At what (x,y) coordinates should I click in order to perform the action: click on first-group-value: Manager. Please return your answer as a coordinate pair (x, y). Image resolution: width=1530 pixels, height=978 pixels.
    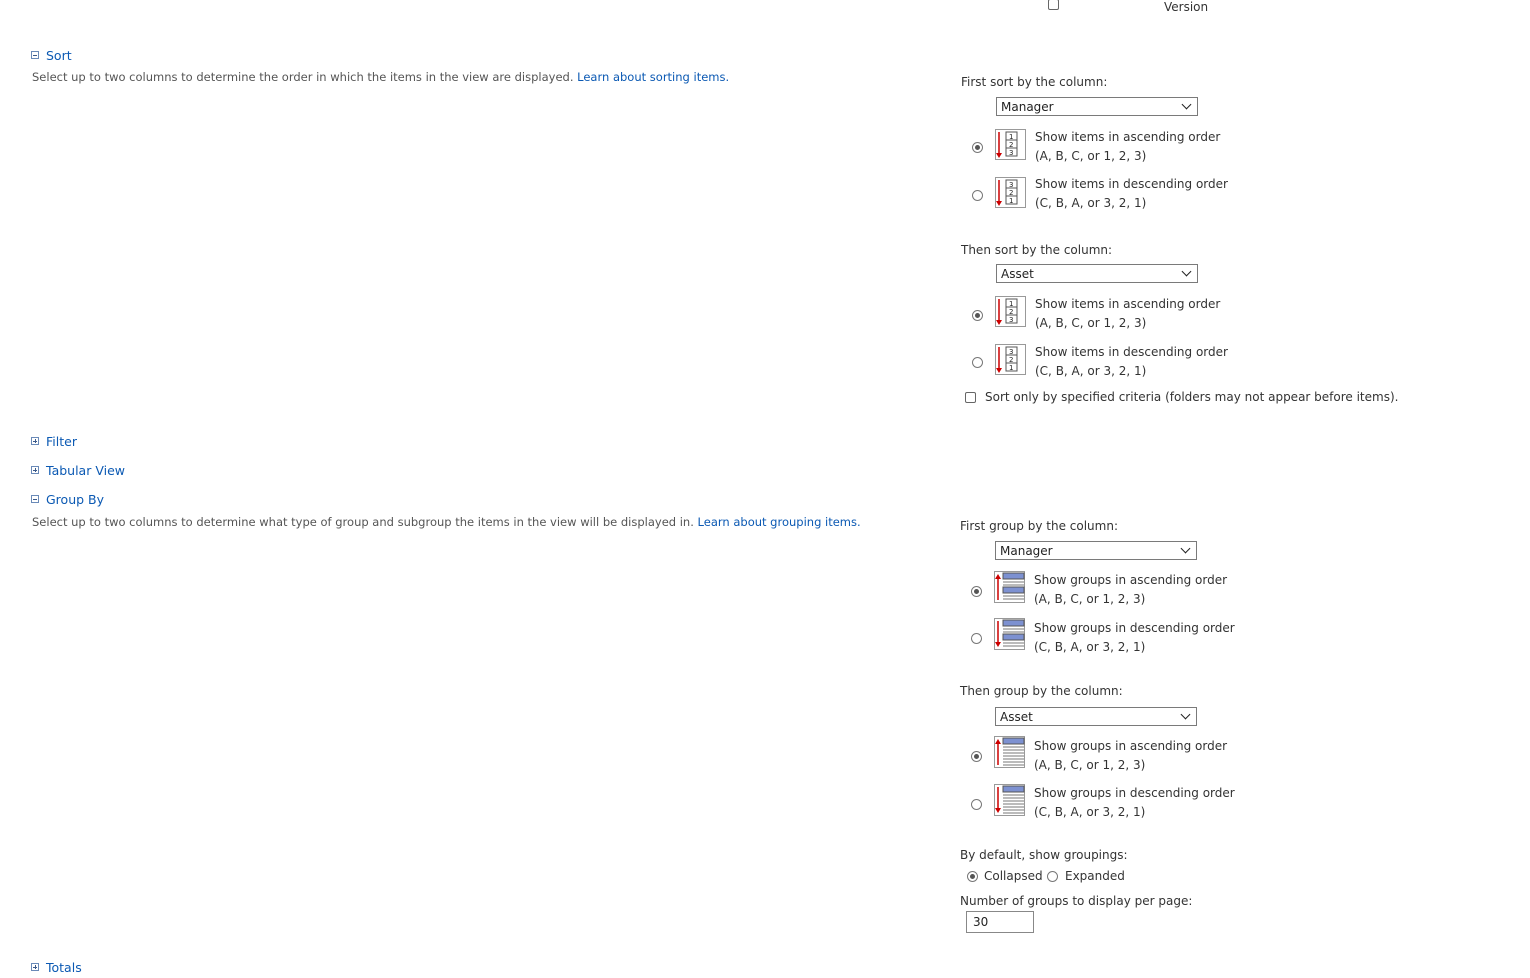
    Looking at the image, I should click on (1026, 550).